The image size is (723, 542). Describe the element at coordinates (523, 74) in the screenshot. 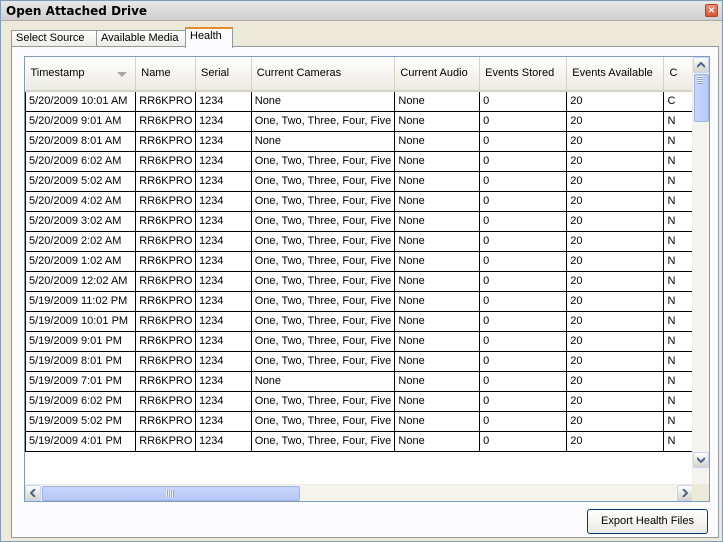

I see `column-header: Events Stored` at that location.